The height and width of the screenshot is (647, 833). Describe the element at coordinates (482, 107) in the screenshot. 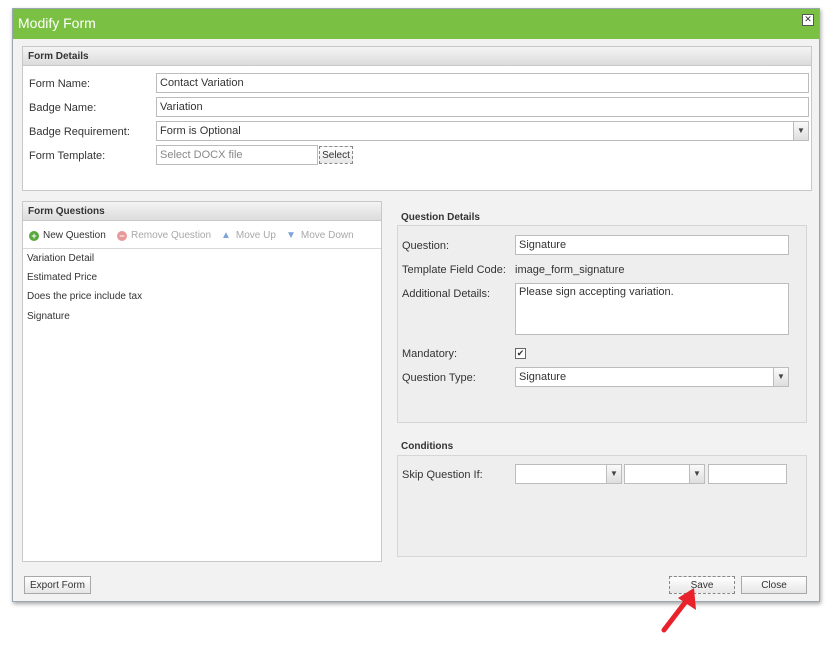

I see `badge-name-input` at that location.